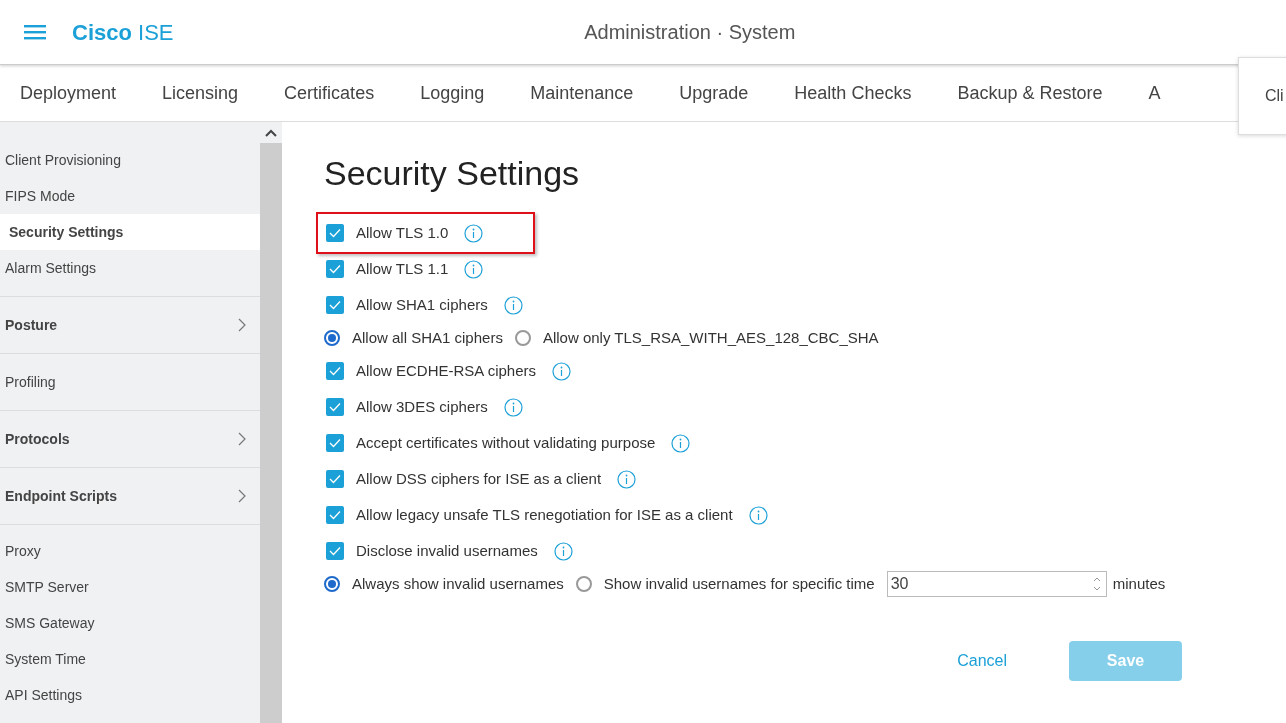 This screenshot has width=1286, height=723. I want to click on sidebar-item: FIPS Mode, so click(130, 196).